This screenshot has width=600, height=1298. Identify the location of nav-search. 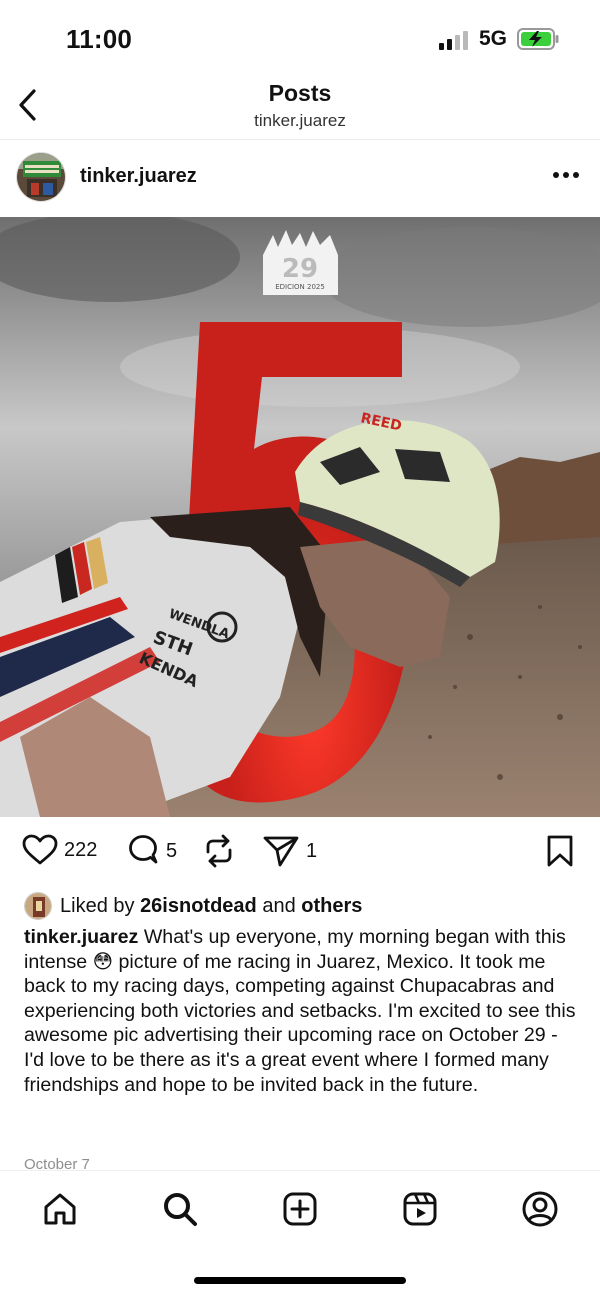
(180, 1209).